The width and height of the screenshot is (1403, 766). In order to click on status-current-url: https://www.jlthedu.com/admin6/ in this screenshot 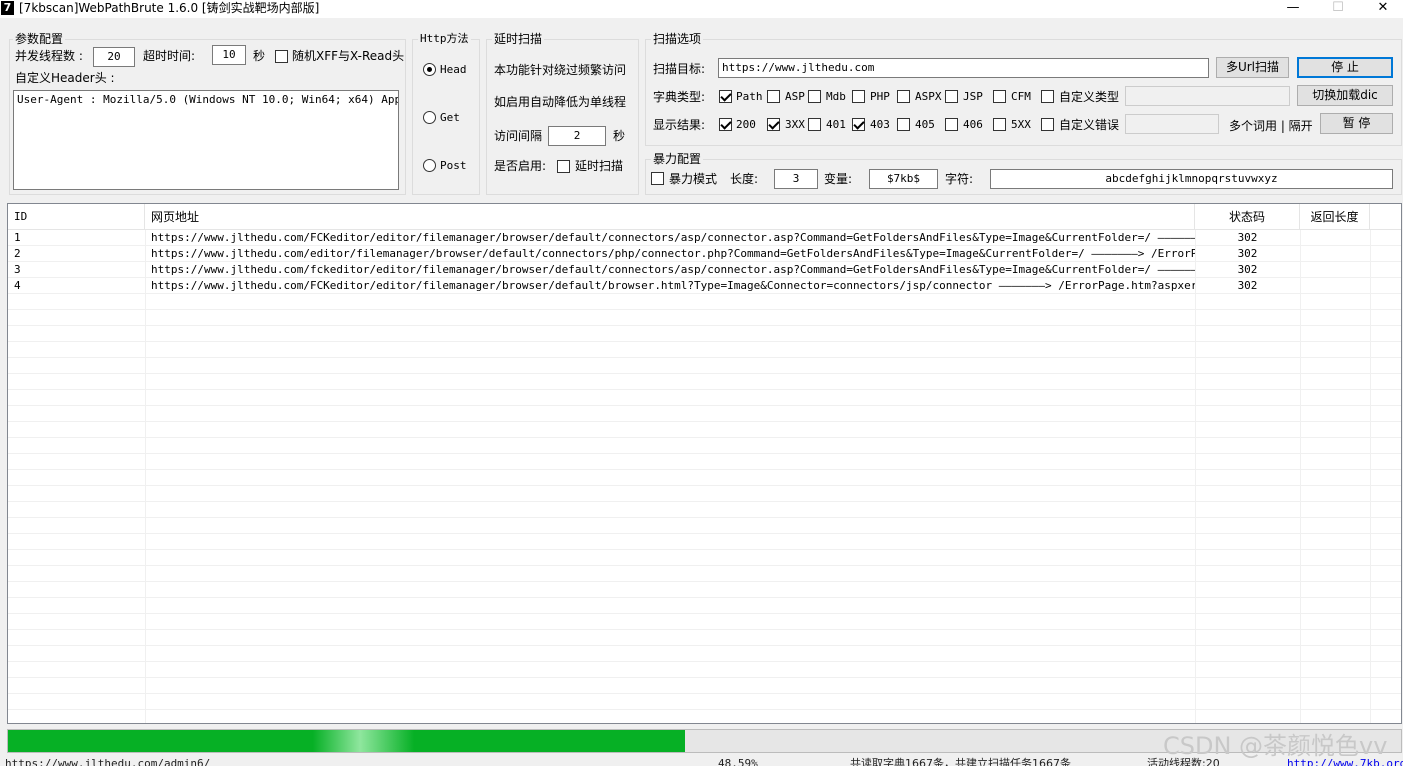, I will do `click(108, 761)`.